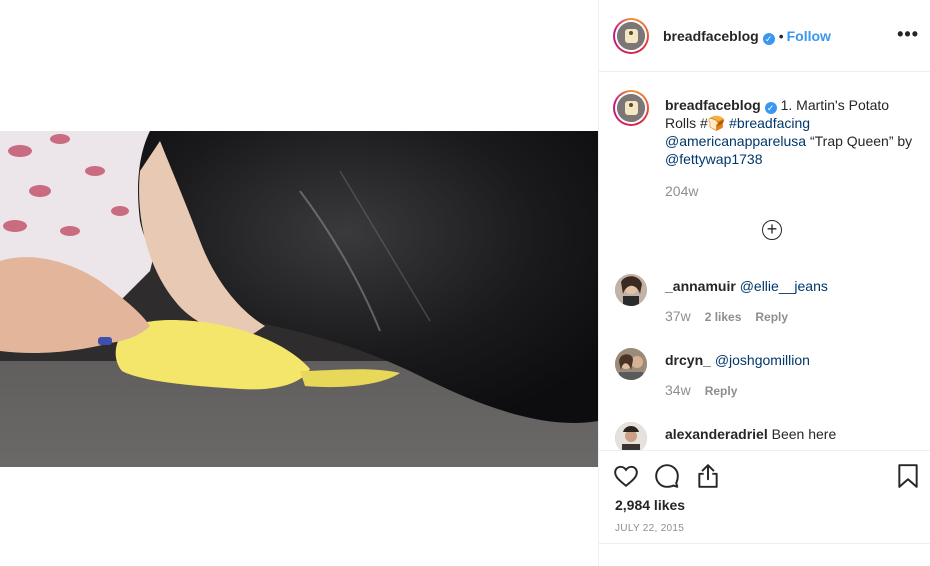 This screenshot has height=566, width=930. What do you see at coordinates (688, 360) in the screenshot?
I see `commenter-username: drcyn_` at bounding box center [688, 360].